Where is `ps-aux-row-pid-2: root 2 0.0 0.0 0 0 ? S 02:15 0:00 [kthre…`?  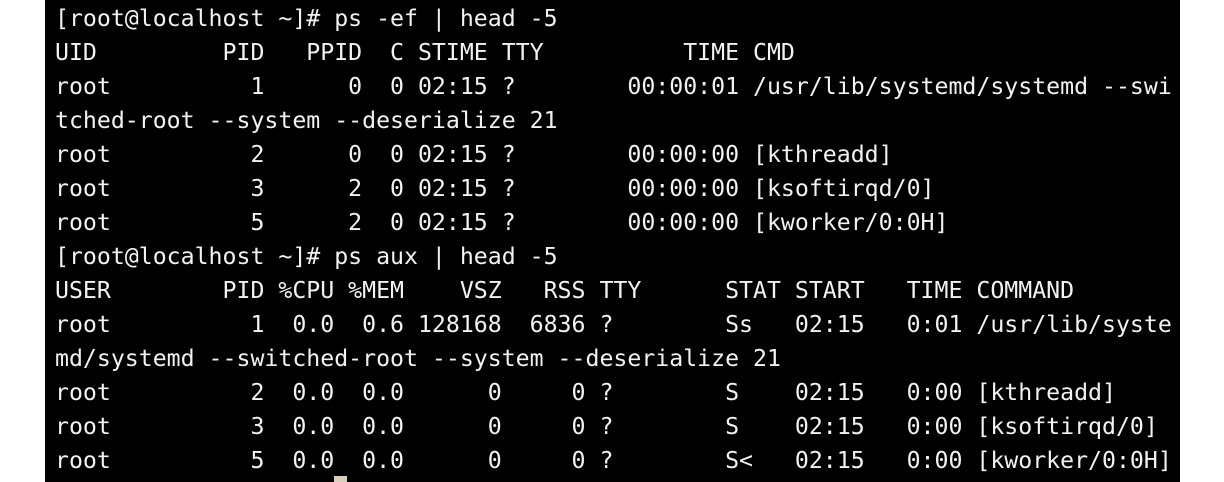 ps-aux-row-pid-2: root 2 0.0 0.0 0 0 ? S 02:15 0:00 [kthre… is located at coordinates (585, 392).